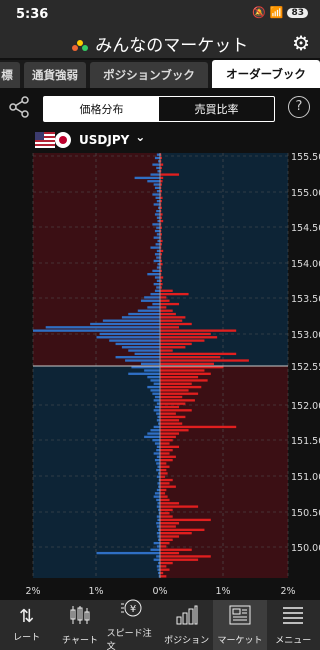  I want to click on y-tick-label: 151.00, so click(305, 477).